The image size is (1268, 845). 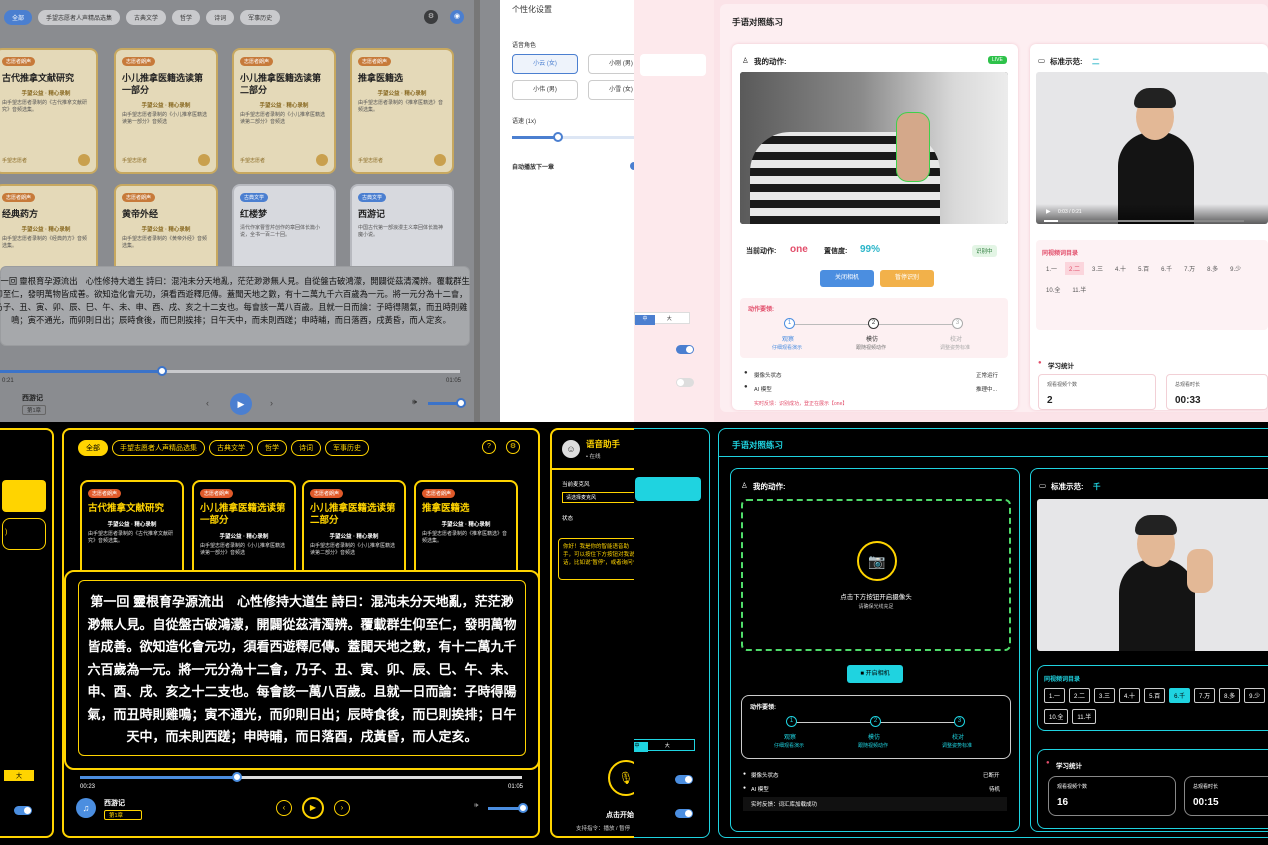 I want to click on help-icon: ?, so click(x=489, y=447).